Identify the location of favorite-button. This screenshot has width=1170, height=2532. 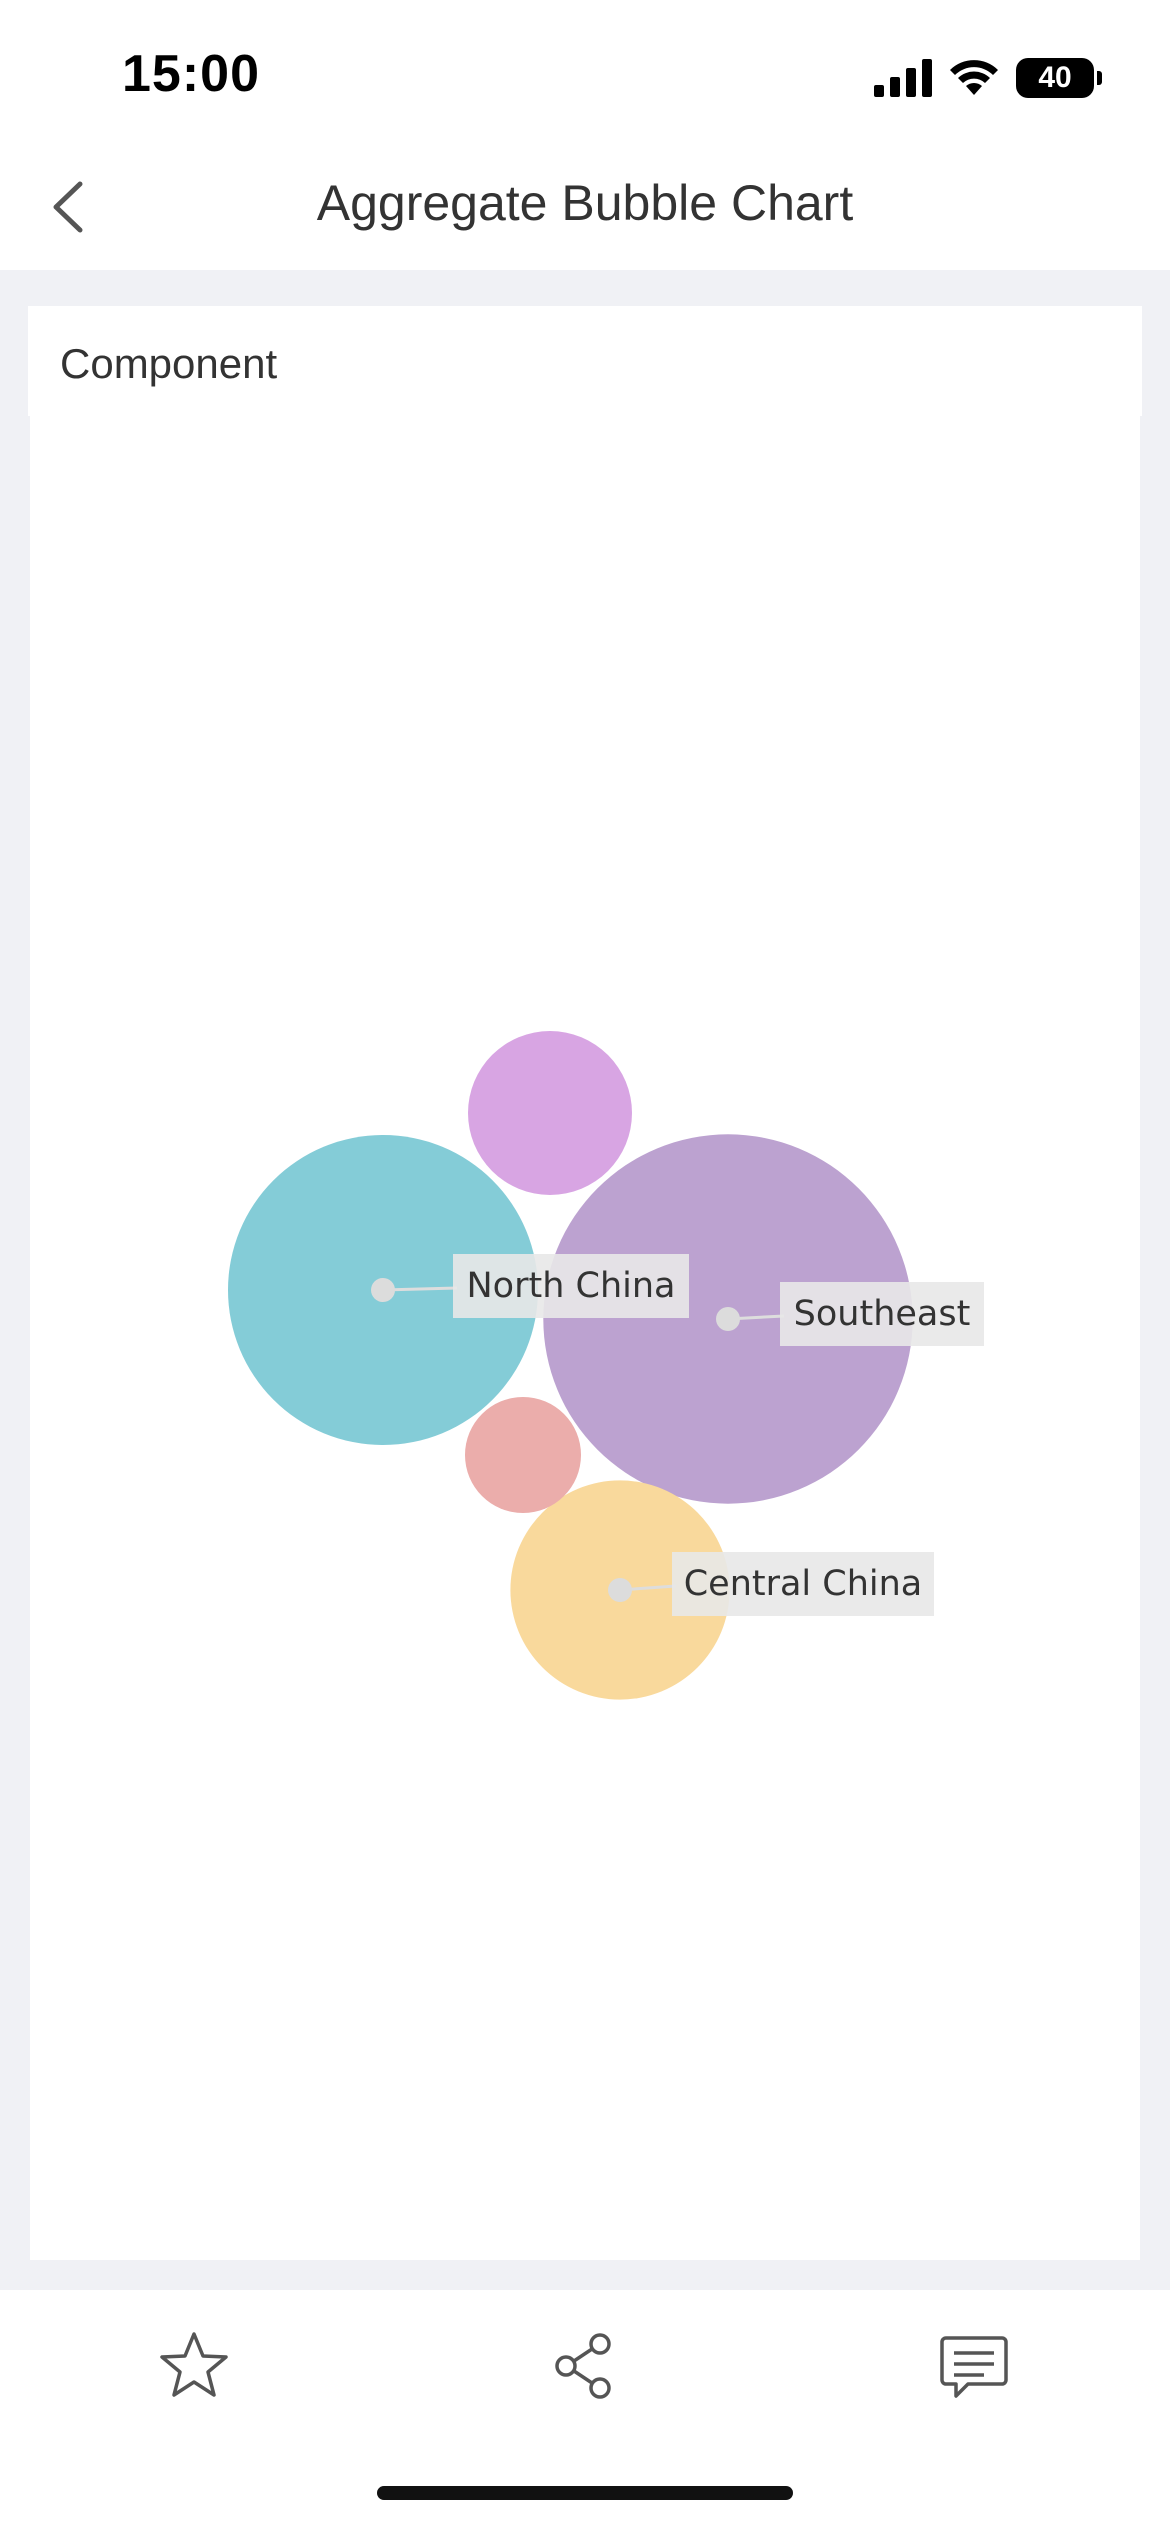
(194, 2366).